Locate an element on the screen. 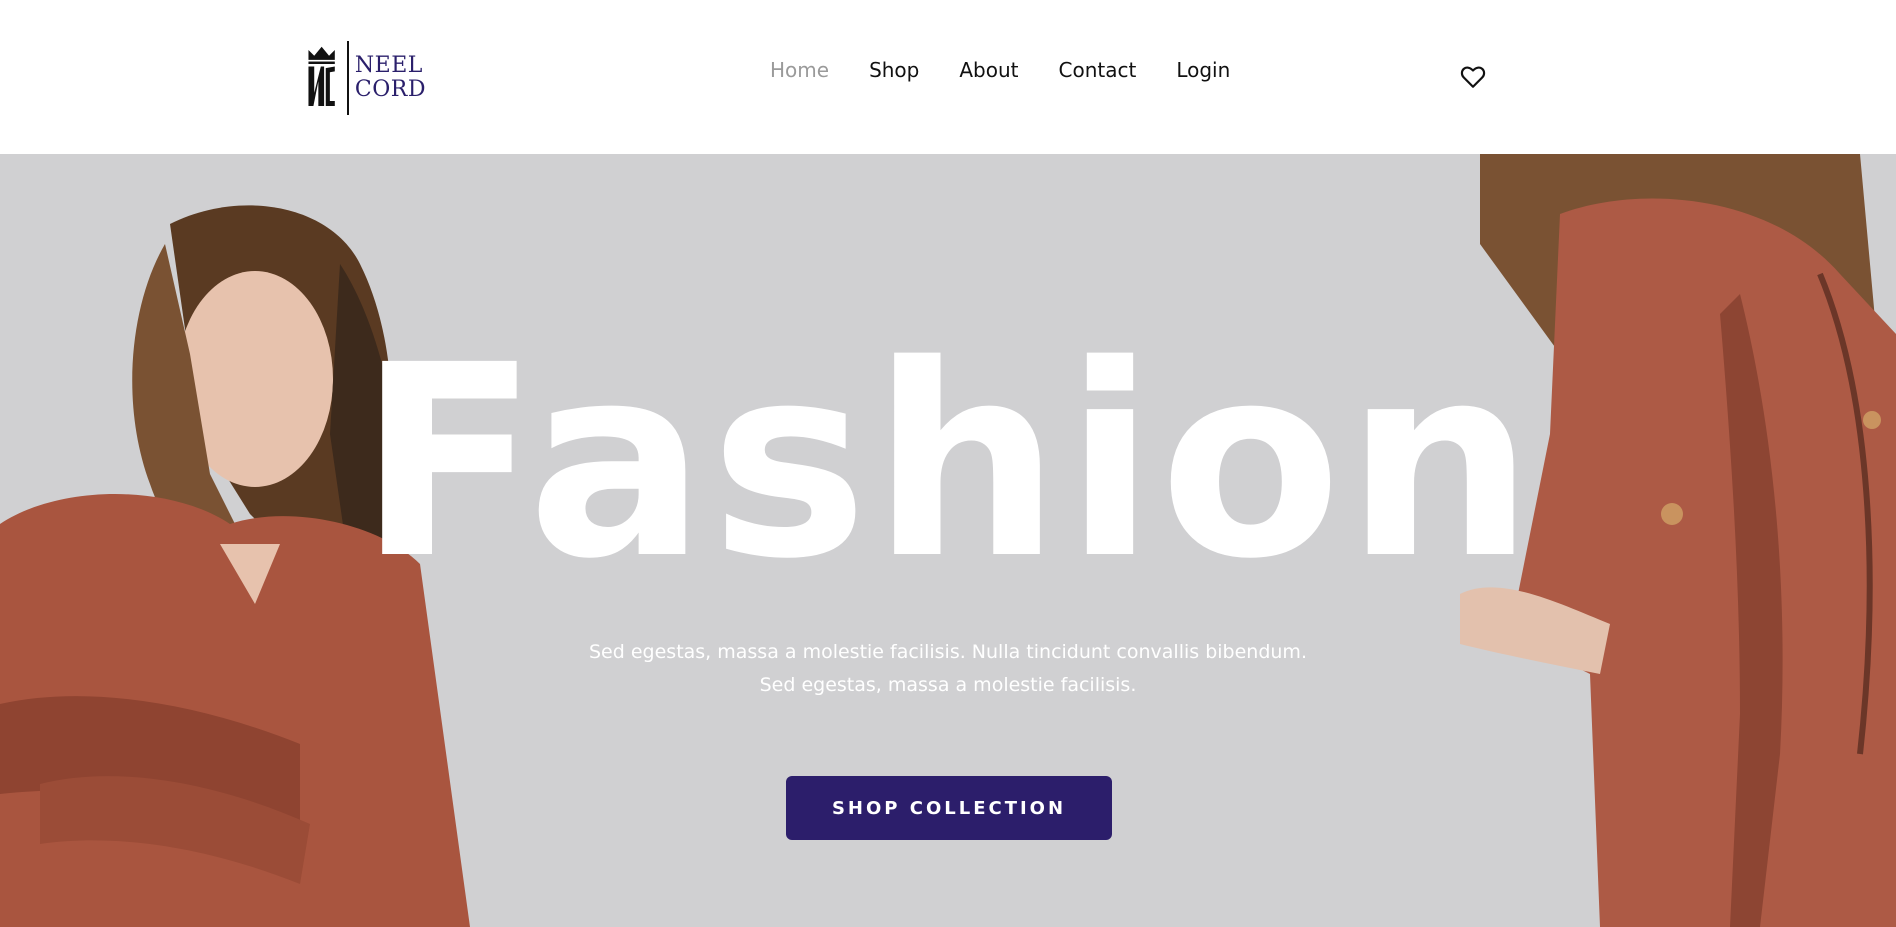  shop-collection-button: SHOP COLLECTION is located at coordinates (949, 808).